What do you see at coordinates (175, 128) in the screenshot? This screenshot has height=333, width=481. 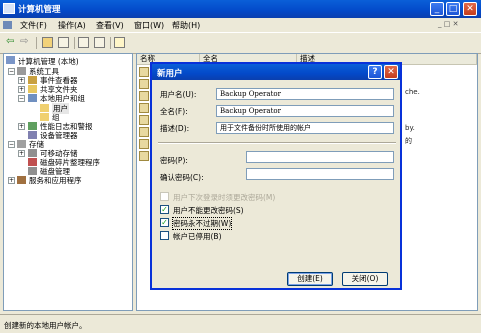 I see `description-label: 描述(D):` at bounding box center [175, 128].